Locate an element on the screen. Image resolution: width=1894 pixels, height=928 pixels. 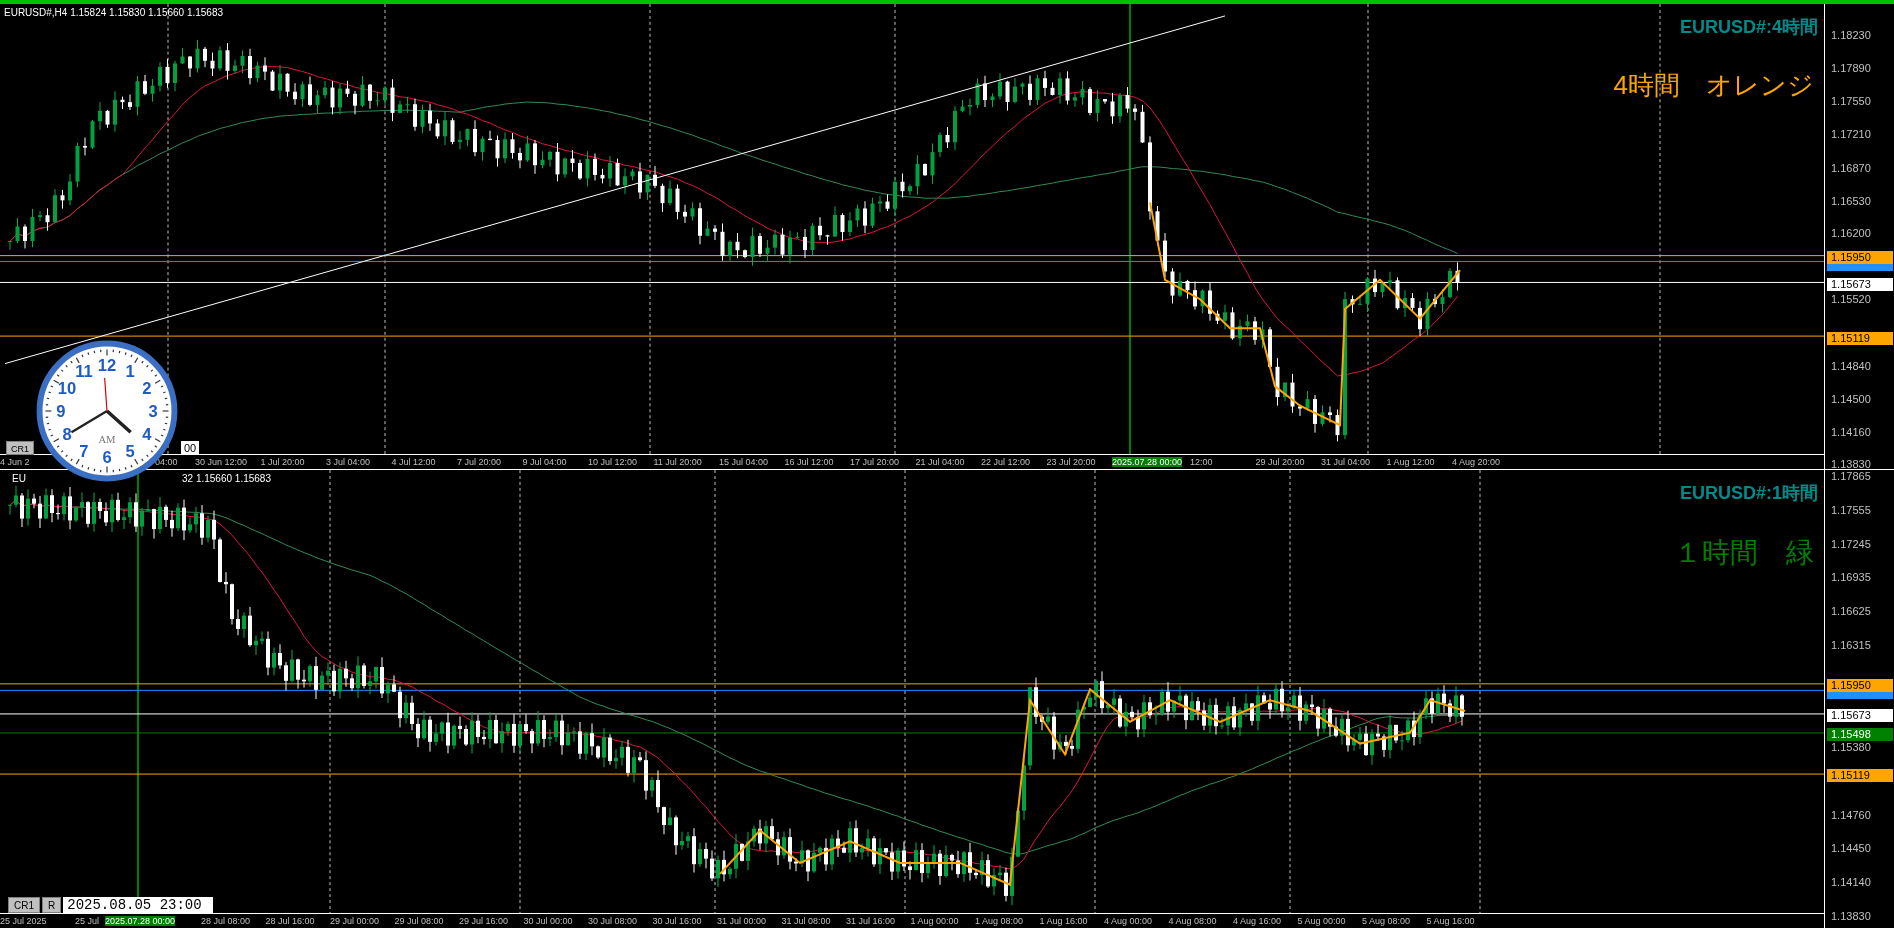
time-axis-label: 28 Jul 16:00 is located at coordinates (290, 921).